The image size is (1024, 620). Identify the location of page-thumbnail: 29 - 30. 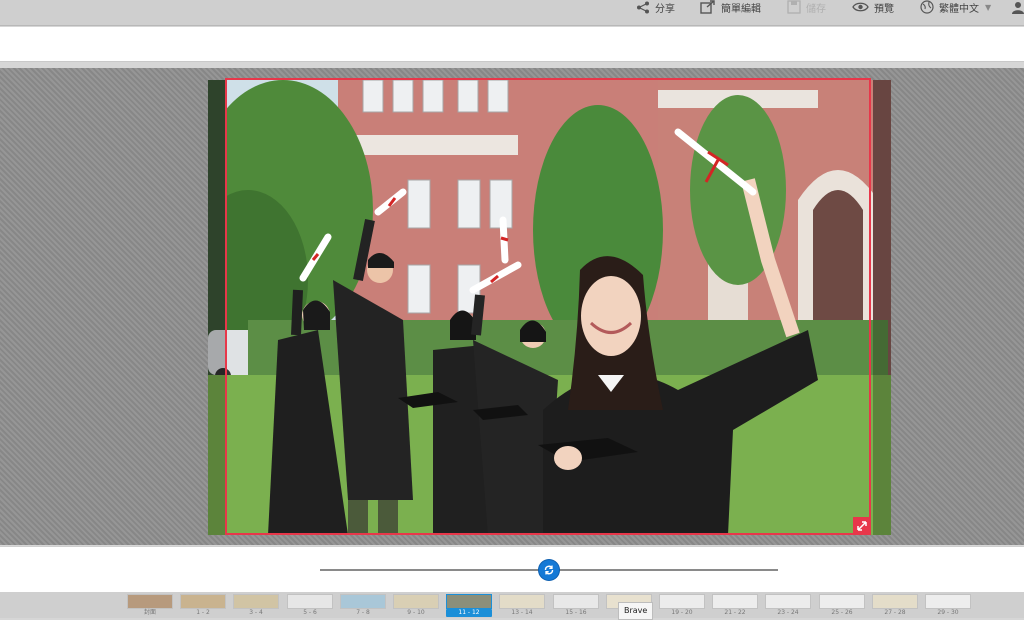
(948, 606).